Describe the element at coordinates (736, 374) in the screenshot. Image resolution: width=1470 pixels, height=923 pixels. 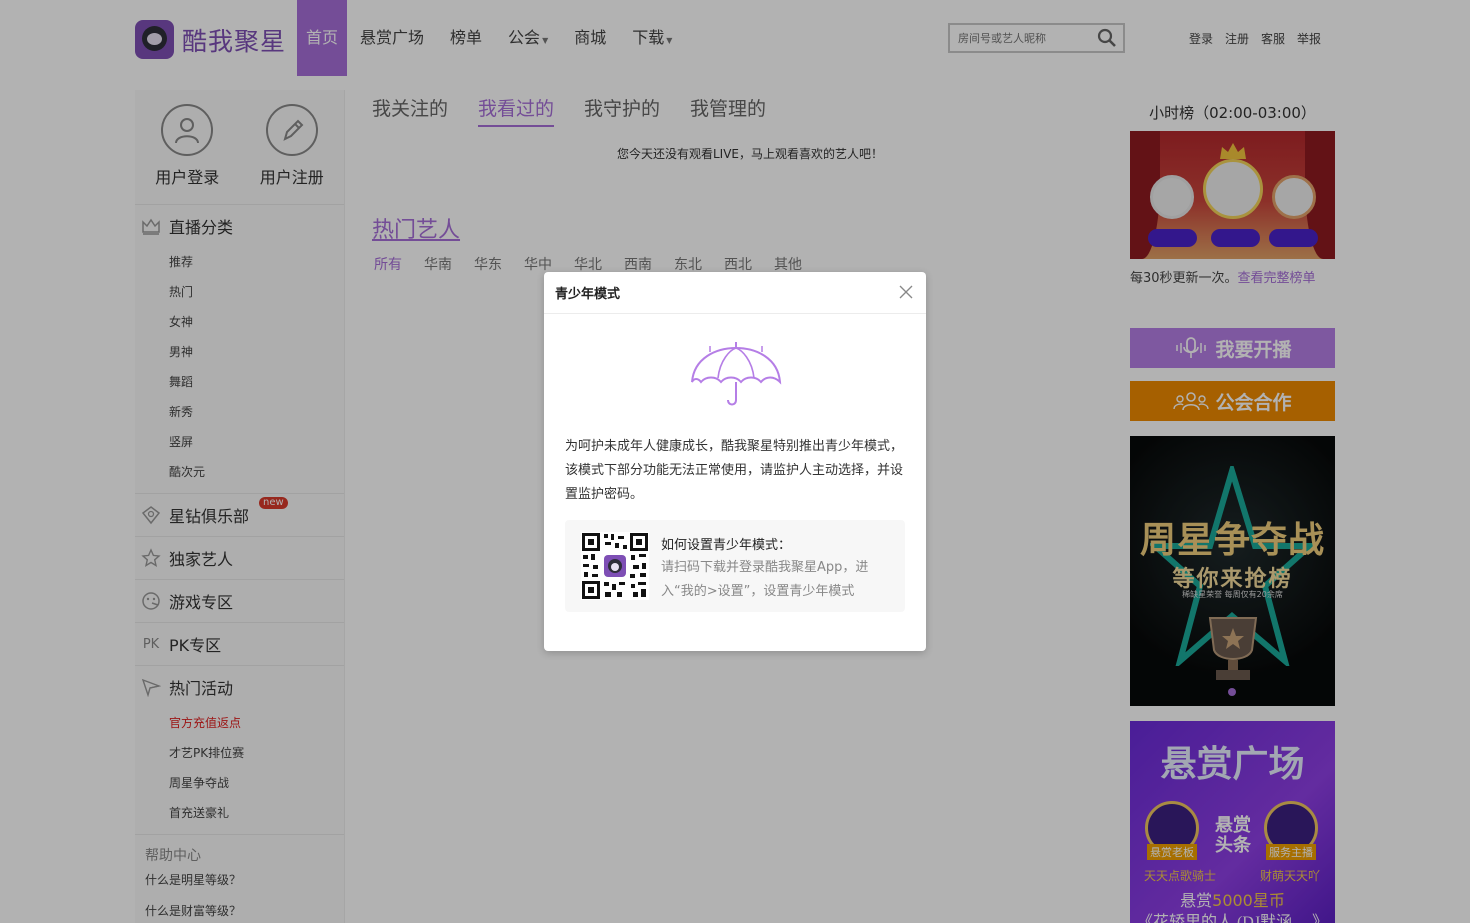
I see `umbrella-icon` at that location.